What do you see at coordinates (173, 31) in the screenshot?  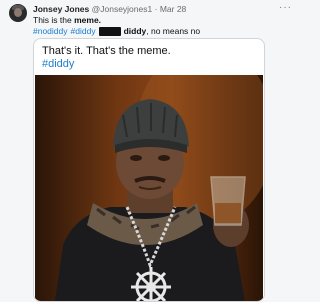 I see `tweet-text-rest: , no means no` at bounding box center [173, 31].